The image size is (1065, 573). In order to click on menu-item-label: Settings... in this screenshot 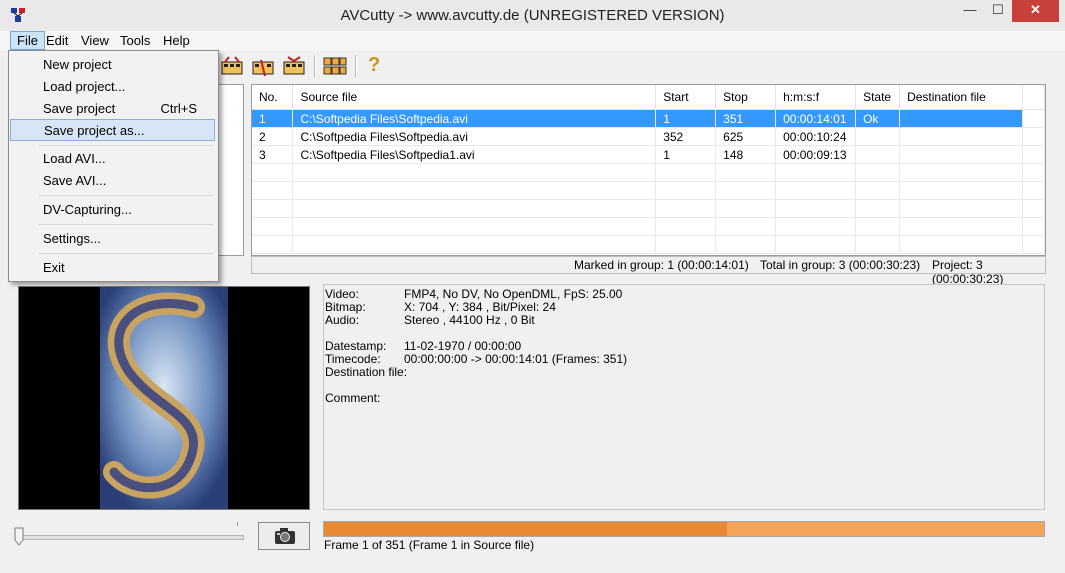, I will do `click(72, 238)`.